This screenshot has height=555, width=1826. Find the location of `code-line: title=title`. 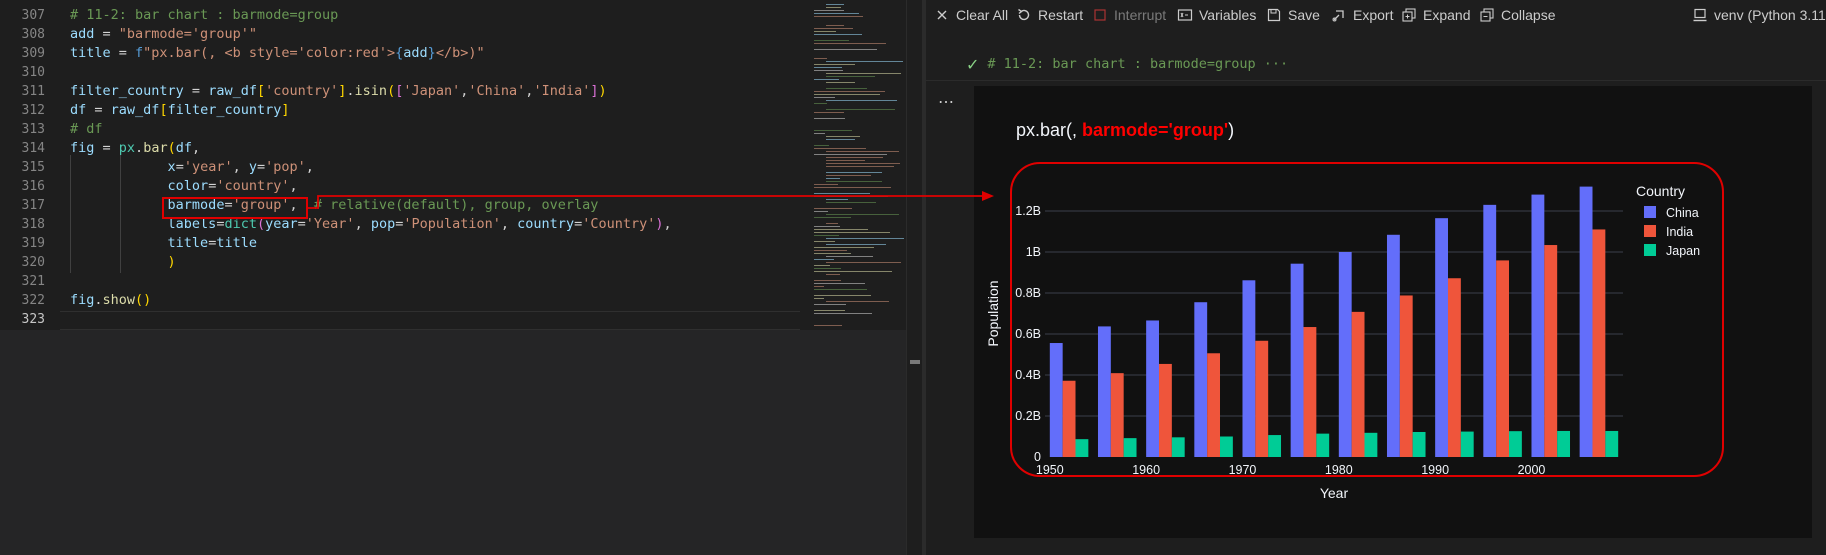

code-line: title=title is located at coordinates (163, 243).